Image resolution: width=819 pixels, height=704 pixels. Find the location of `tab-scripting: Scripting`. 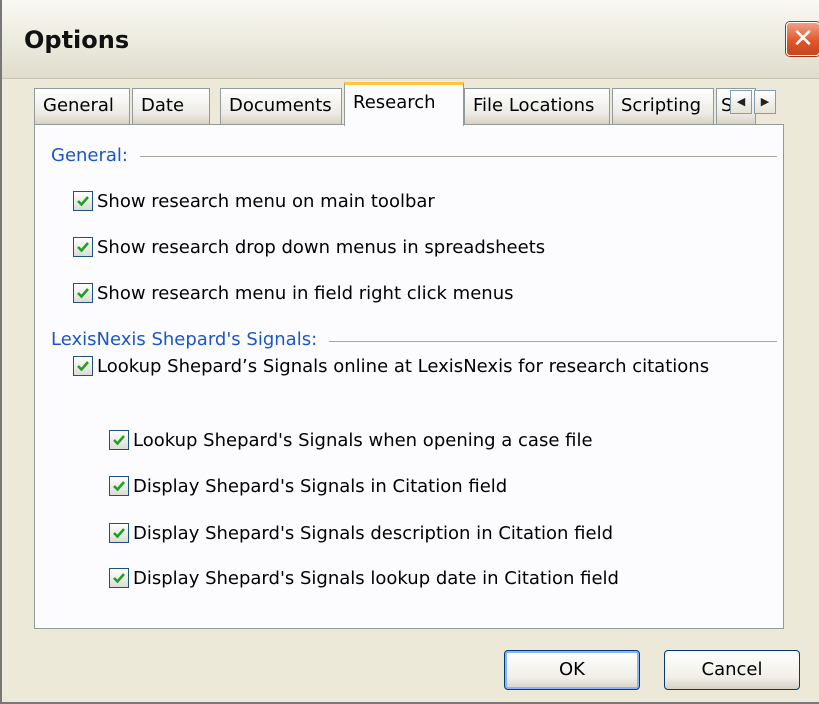

tab-scripting: Scripting is located at coordinates (663, 106).